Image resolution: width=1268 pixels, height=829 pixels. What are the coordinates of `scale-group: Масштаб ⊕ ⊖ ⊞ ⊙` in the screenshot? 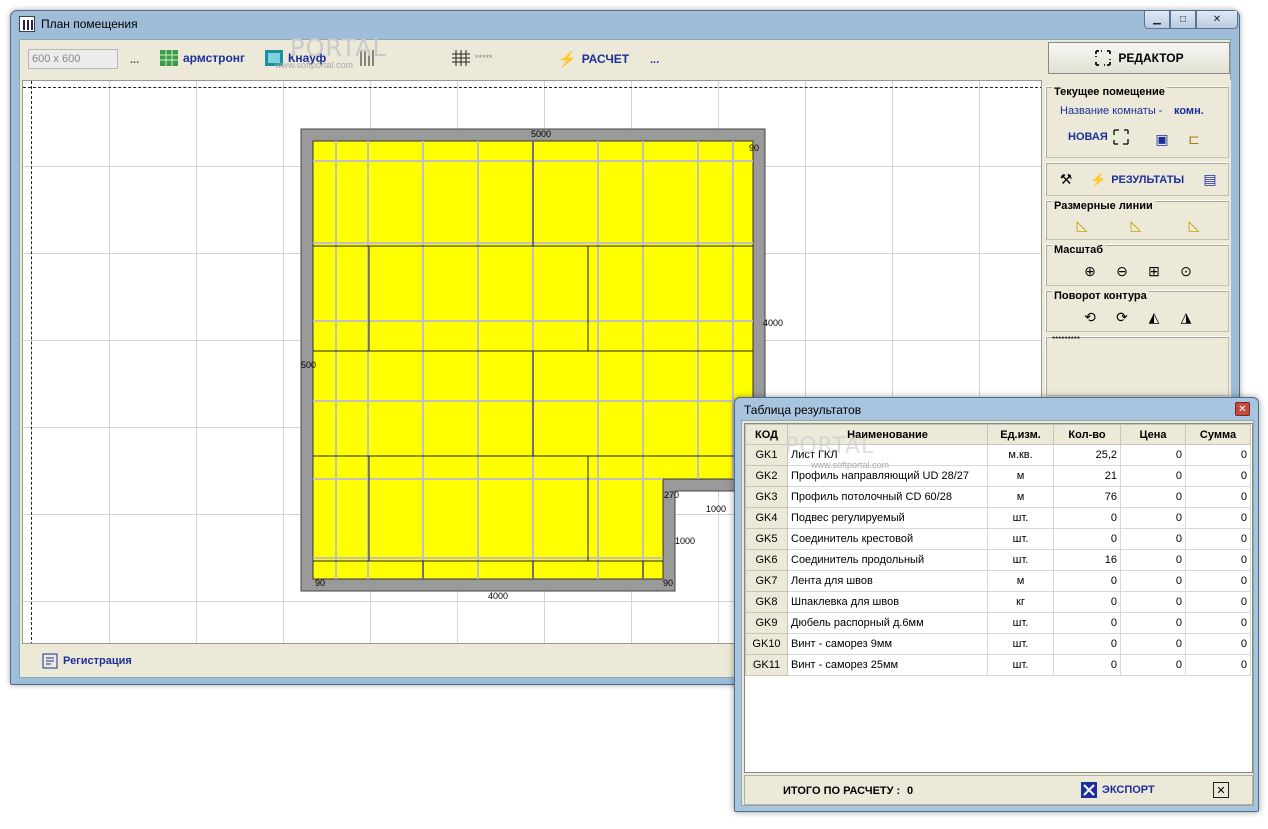 It's located at (1137, 265).